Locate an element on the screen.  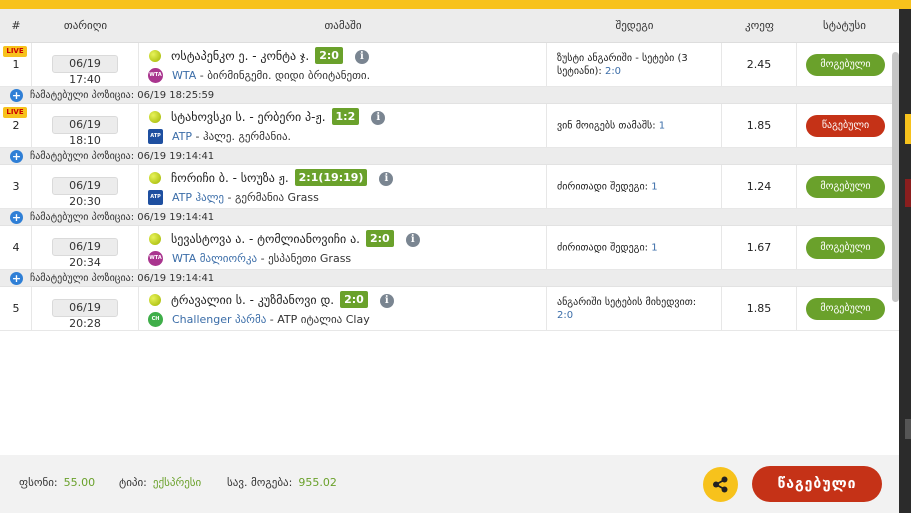
match-players: სტახოვსკი ს. - ერბერი პ-ჟ. 1:2 i is located at coordinates (278, 116).